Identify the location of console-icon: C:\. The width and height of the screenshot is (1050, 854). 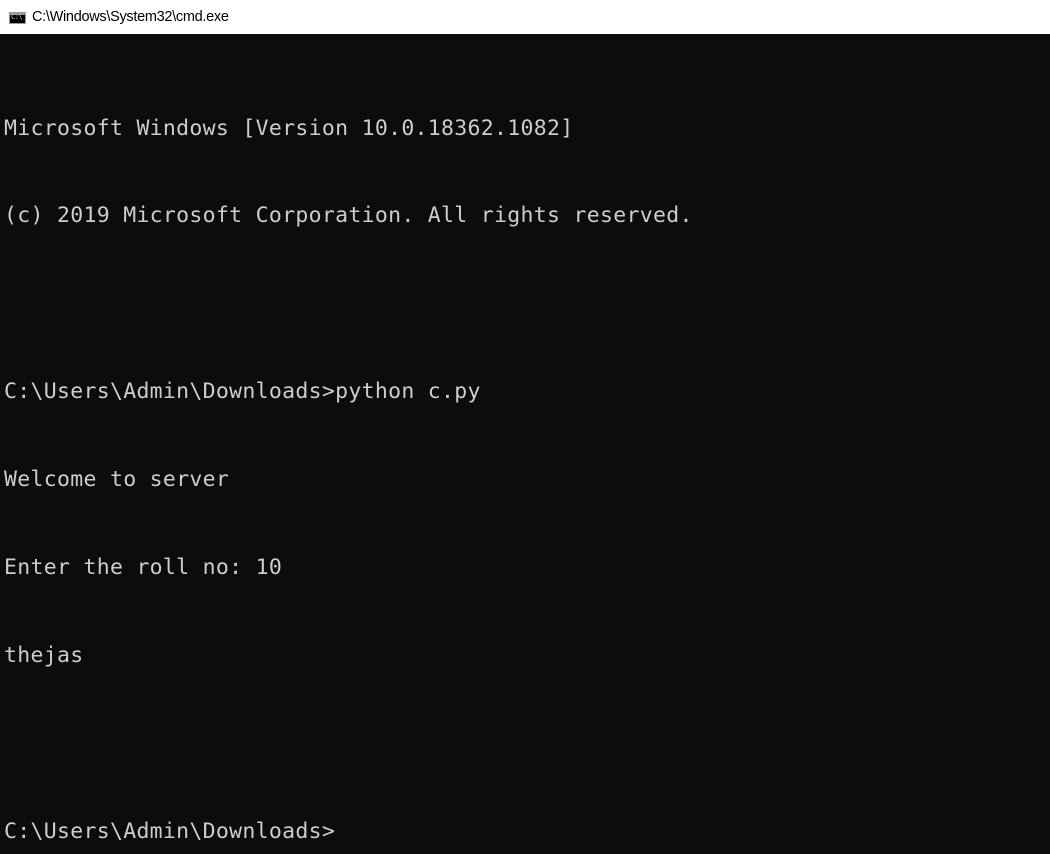
(17, 17).